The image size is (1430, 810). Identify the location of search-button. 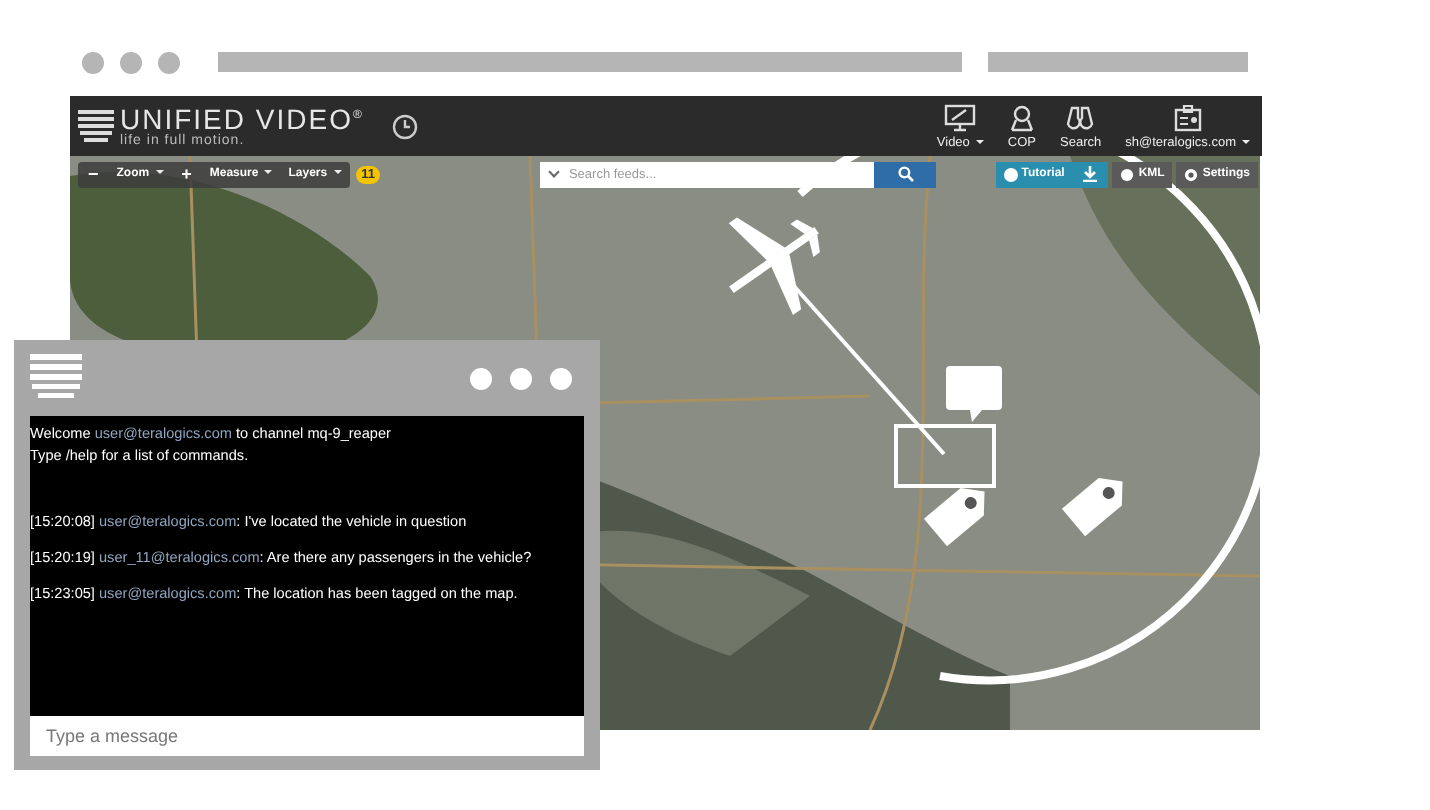
(905, 174).